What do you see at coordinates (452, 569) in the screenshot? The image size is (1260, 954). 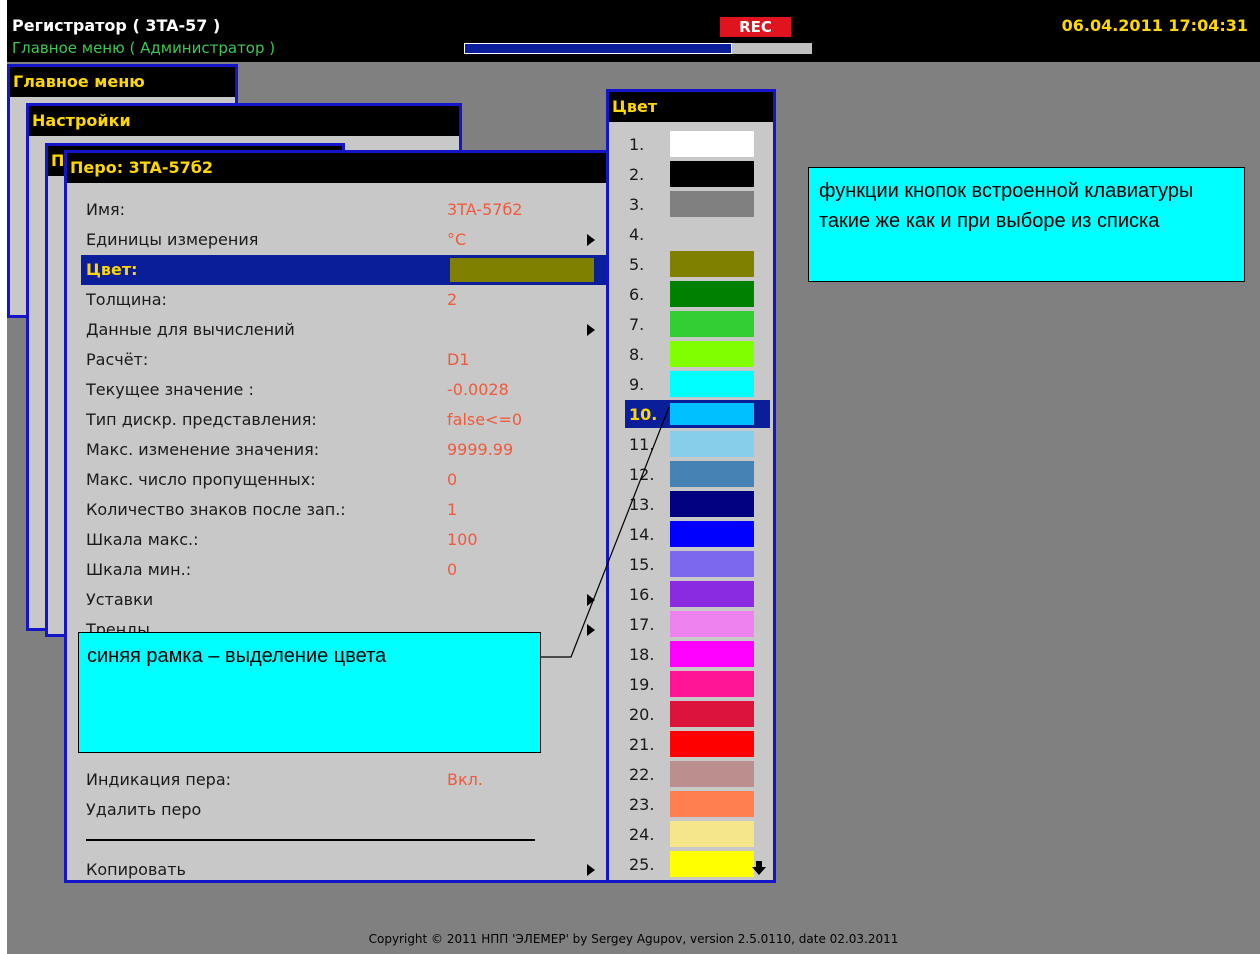 I see `pen-setting-value: 0` at bounding box center [452, 569].